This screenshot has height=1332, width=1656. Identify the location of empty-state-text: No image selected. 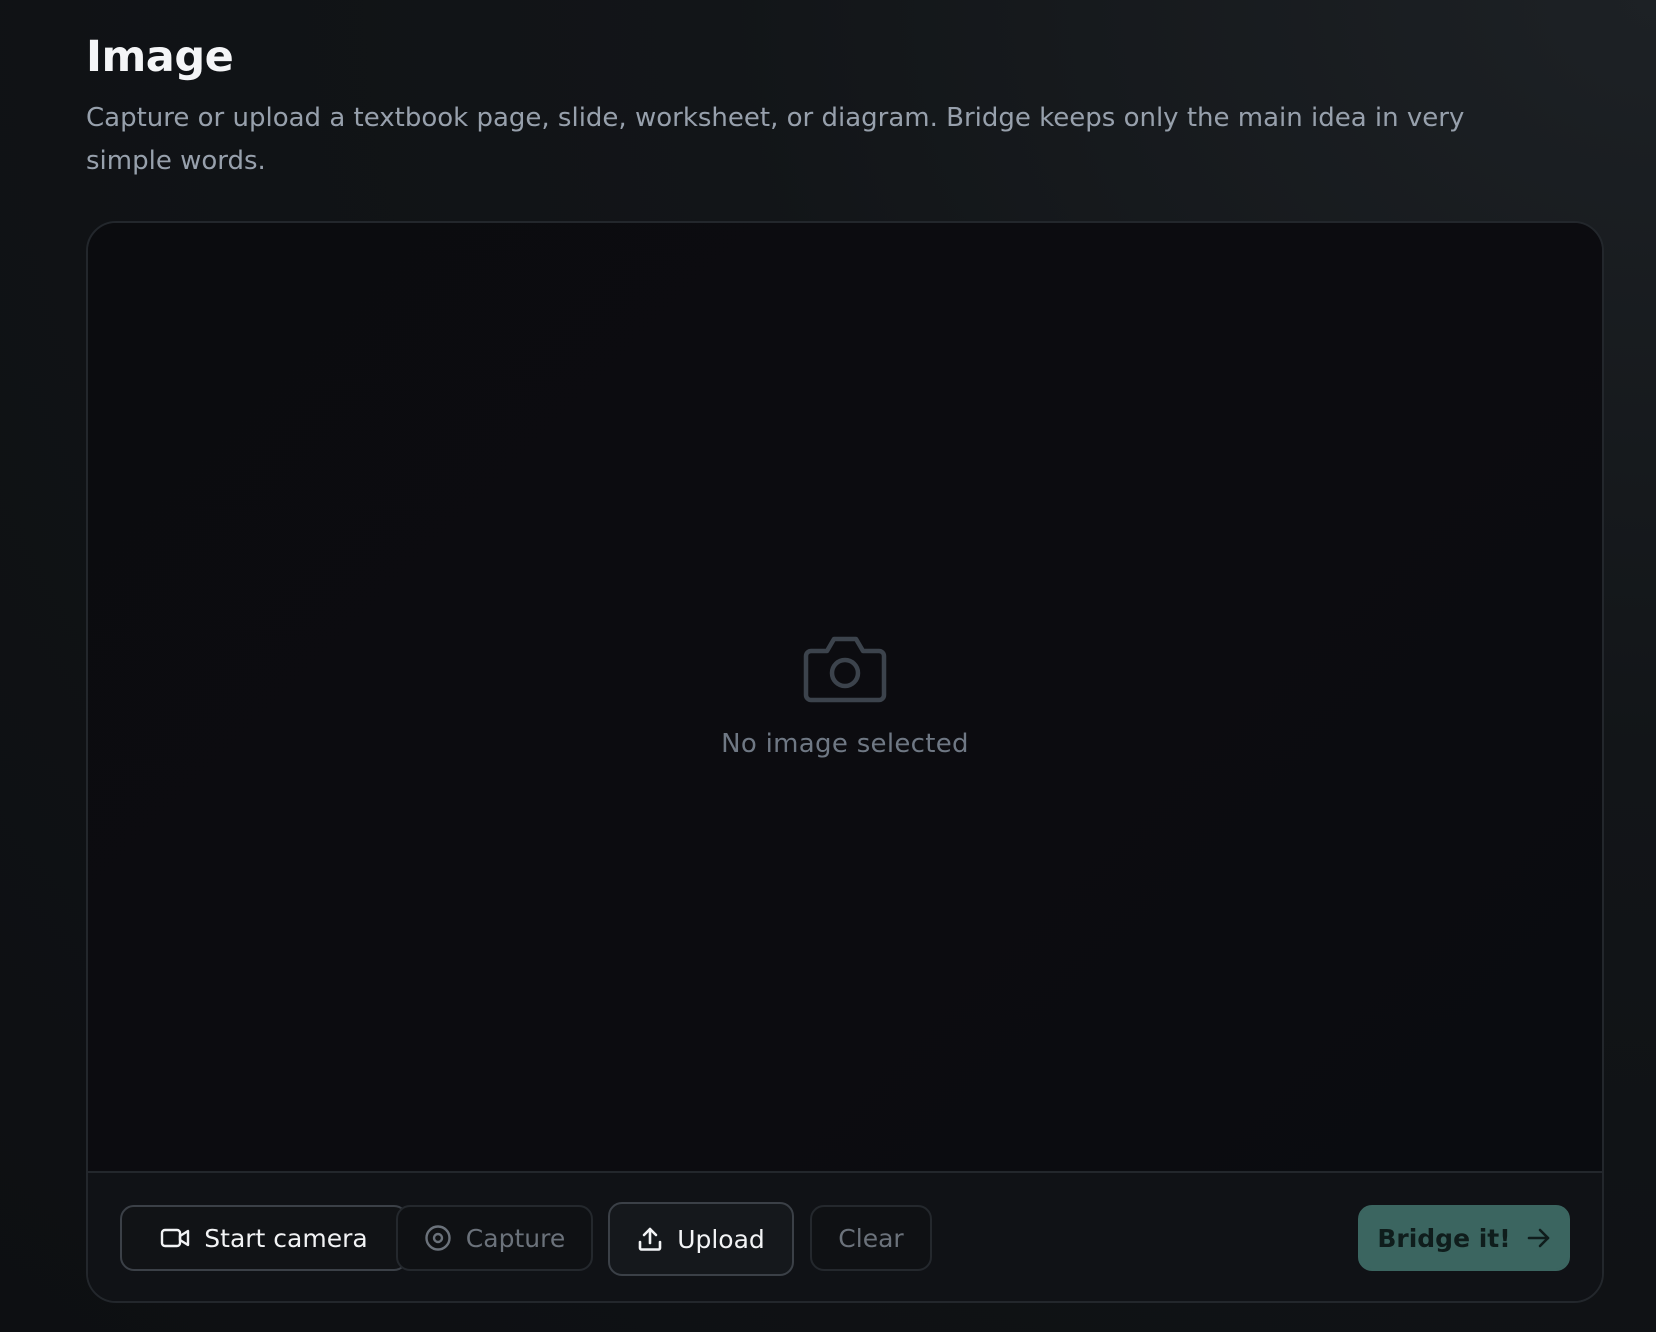
(845, 744).